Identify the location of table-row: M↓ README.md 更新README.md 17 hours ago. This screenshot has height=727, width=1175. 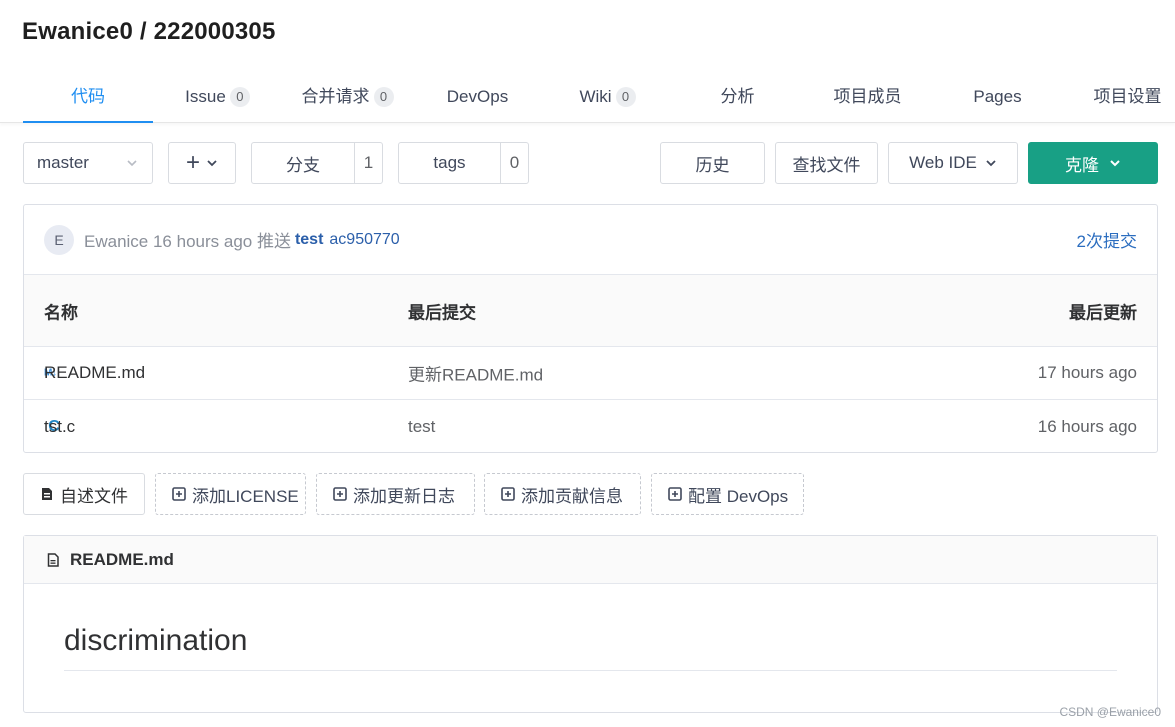
(590, 373).